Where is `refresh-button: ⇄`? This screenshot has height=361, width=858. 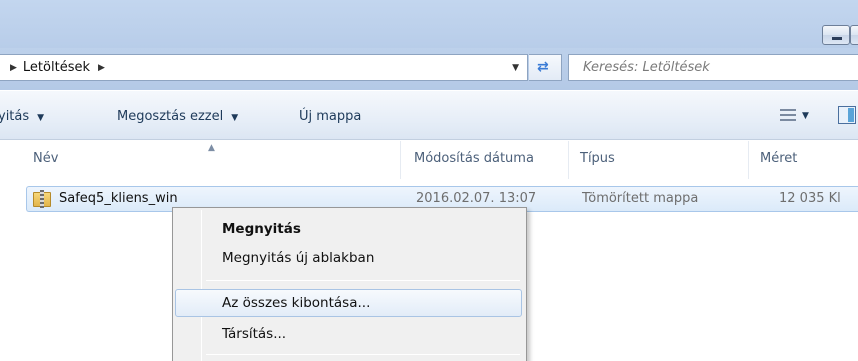
refresh-button: ⇄ is located at coordinates (545, 67).